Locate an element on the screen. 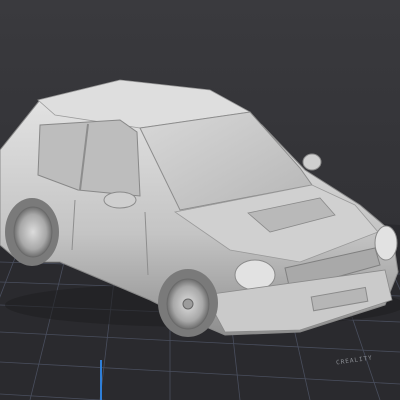 This screenshot has height=400, width=400. side-mirror-icon is located at coordinates (120, 200).